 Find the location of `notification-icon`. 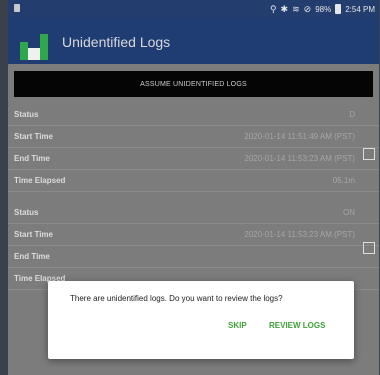

notification-icon is located at coordinates (17, 8).